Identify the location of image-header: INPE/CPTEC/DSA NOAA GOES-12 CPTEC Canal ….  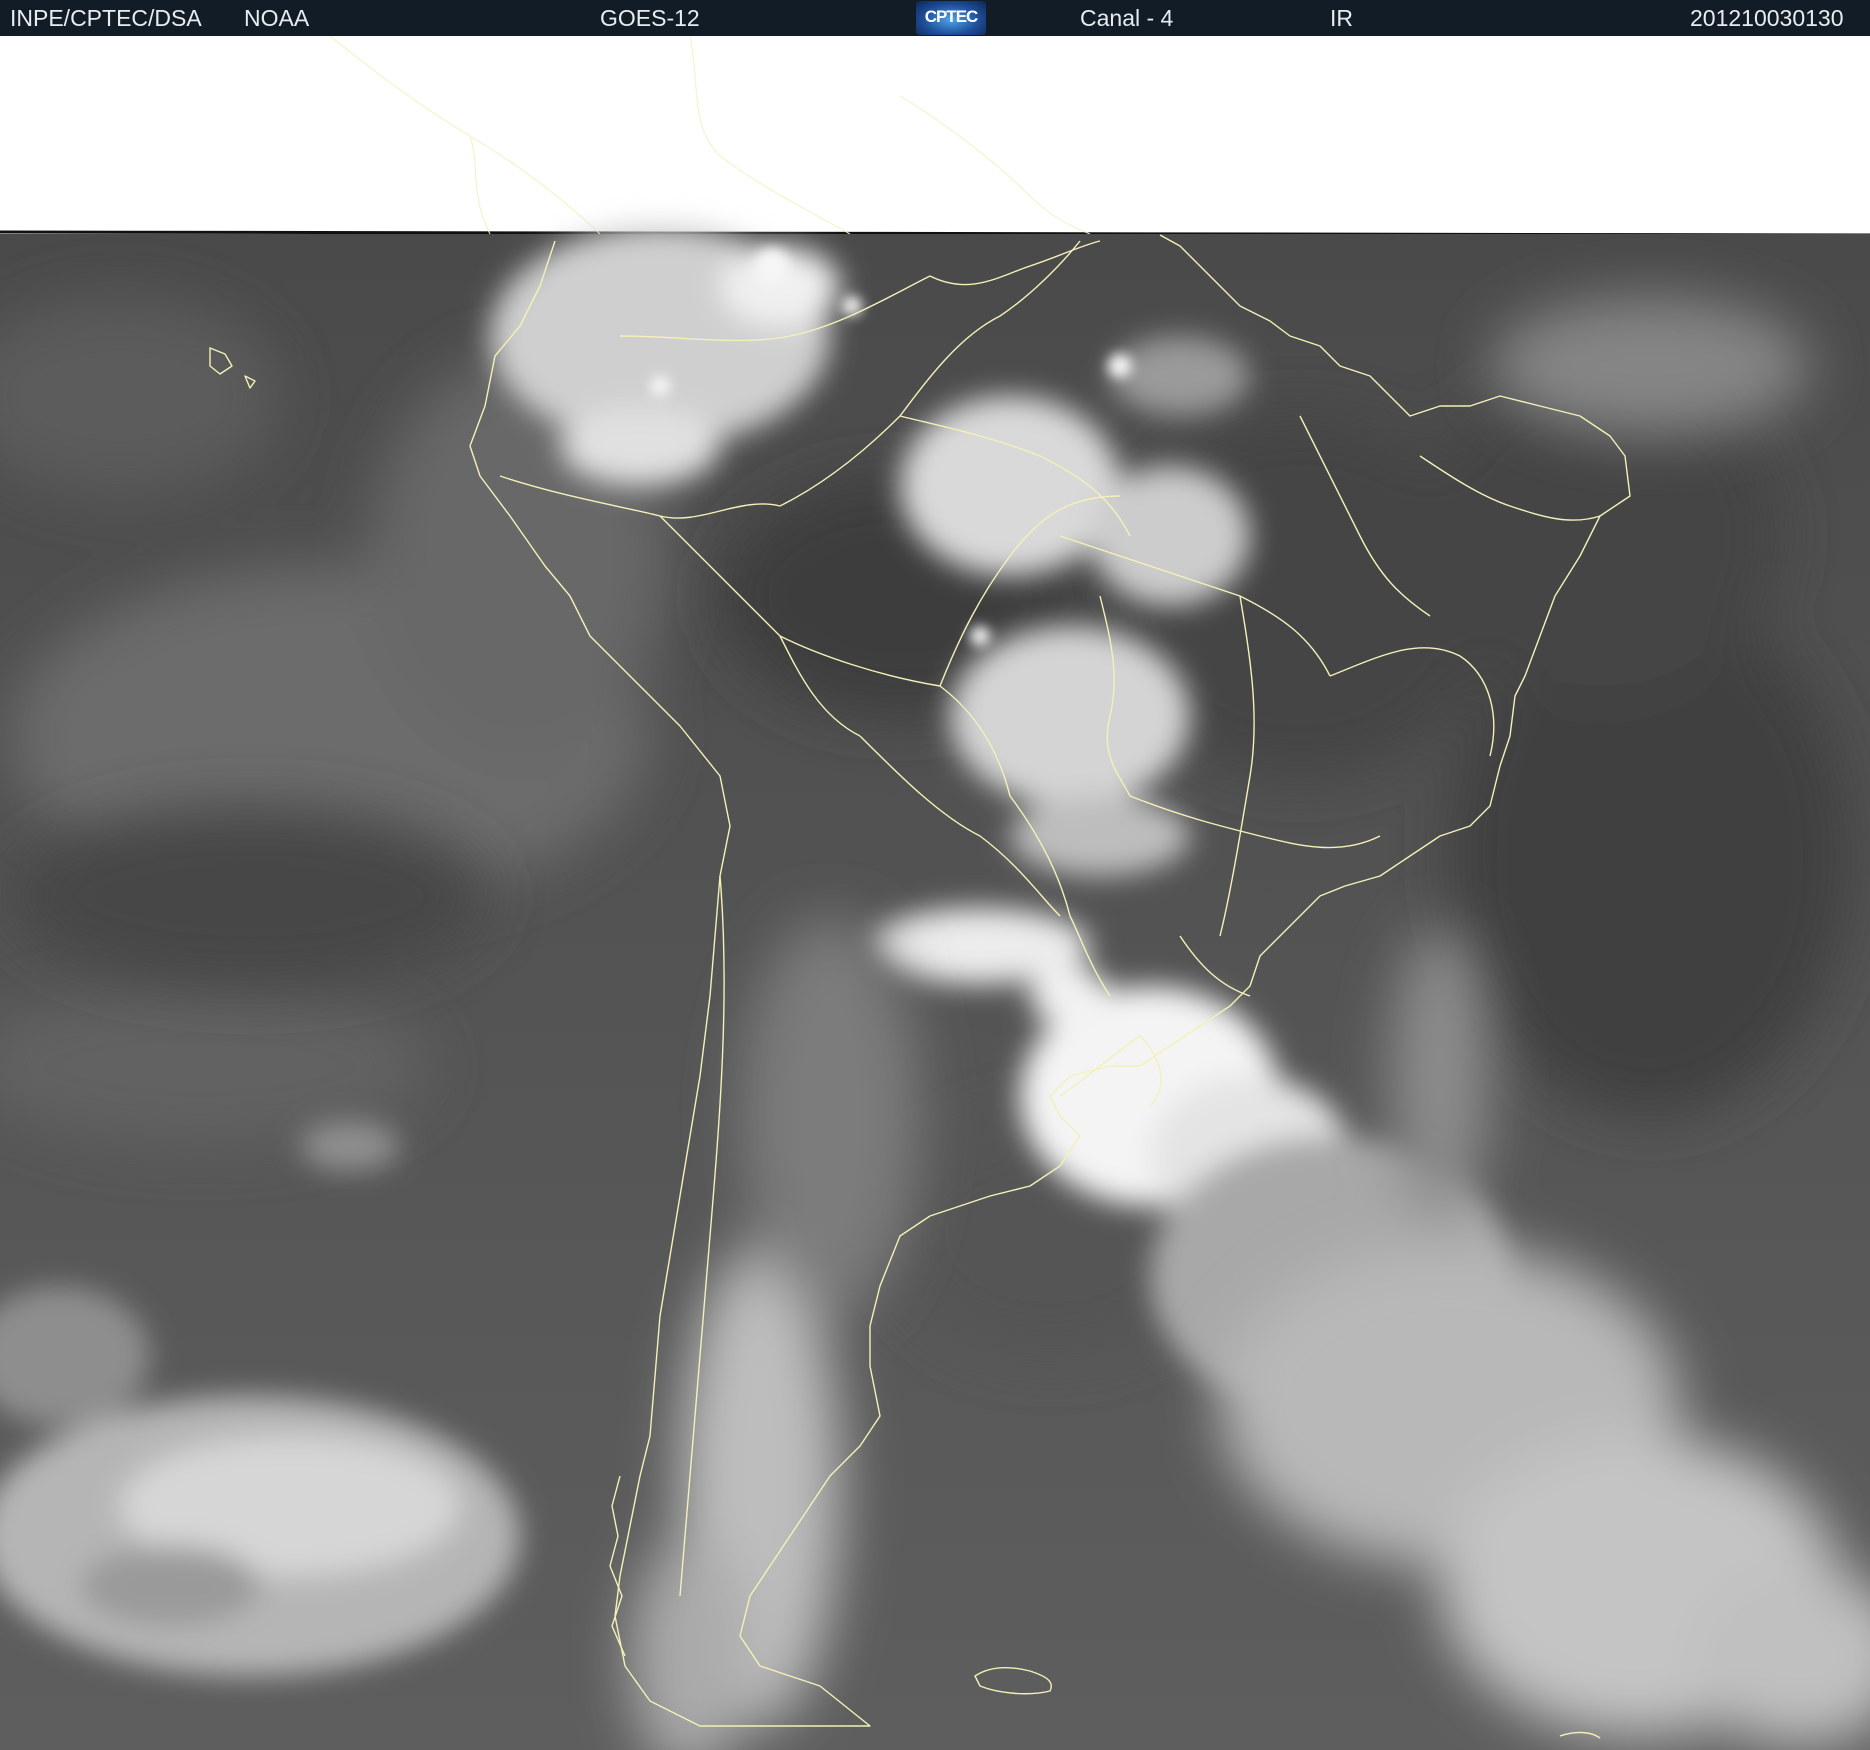
(935, 18).